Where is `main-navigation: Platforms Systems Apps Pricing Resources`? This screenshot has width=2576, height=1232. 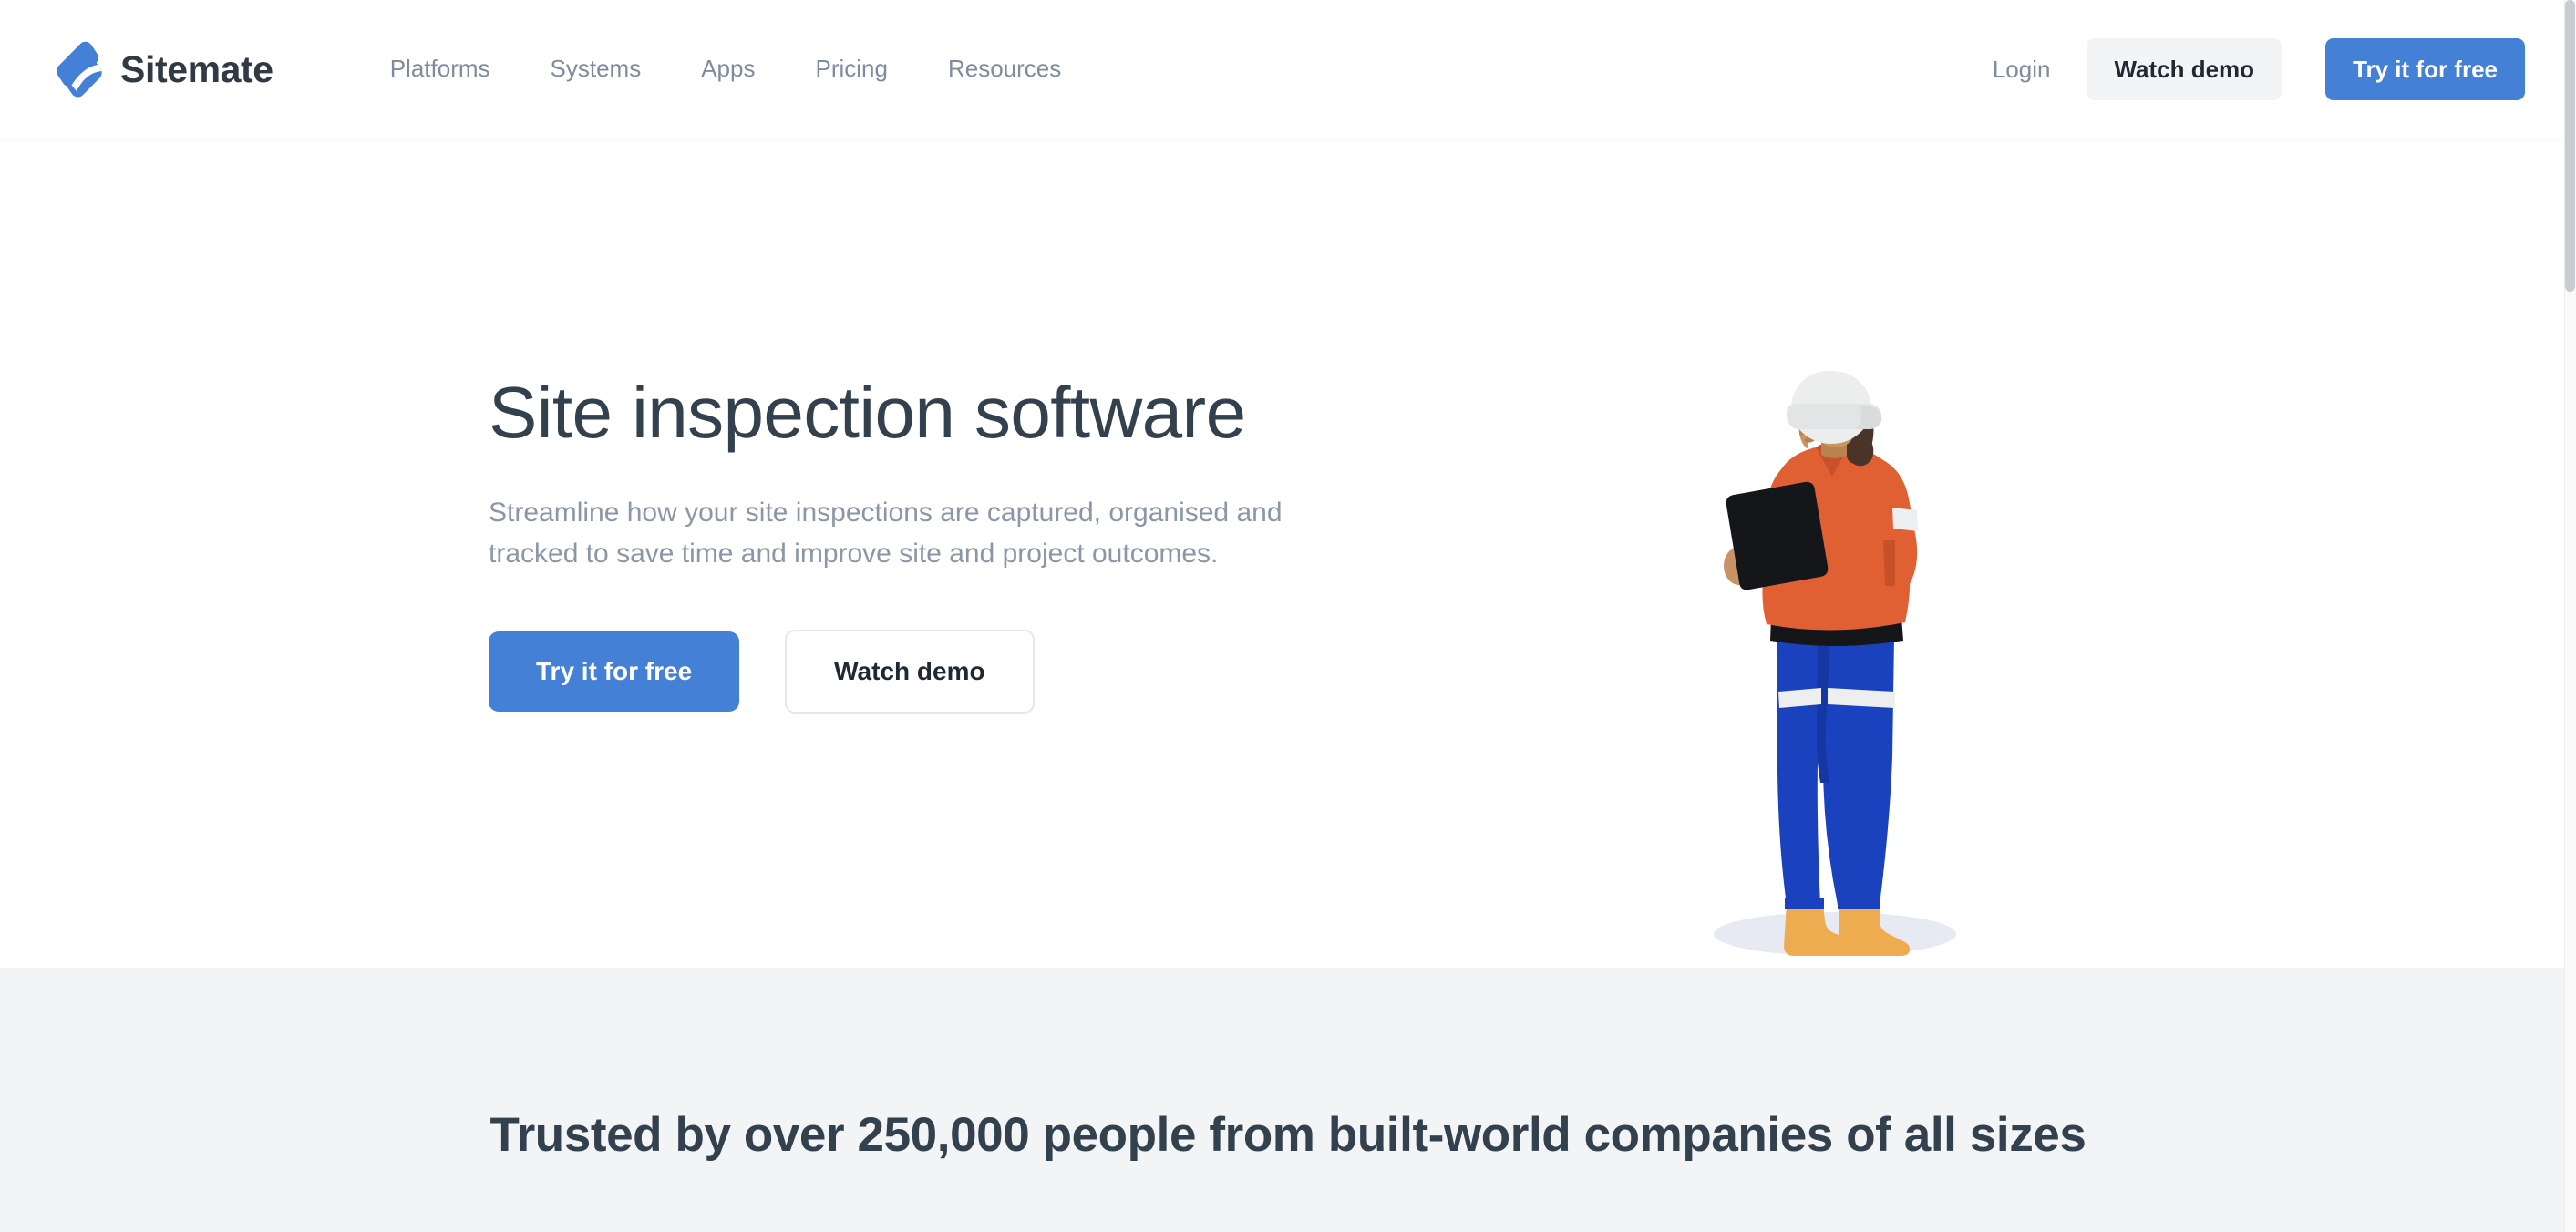
main-navigation: Platforms Systems Apps Pricing Resources is located at coordinates (741, 69).